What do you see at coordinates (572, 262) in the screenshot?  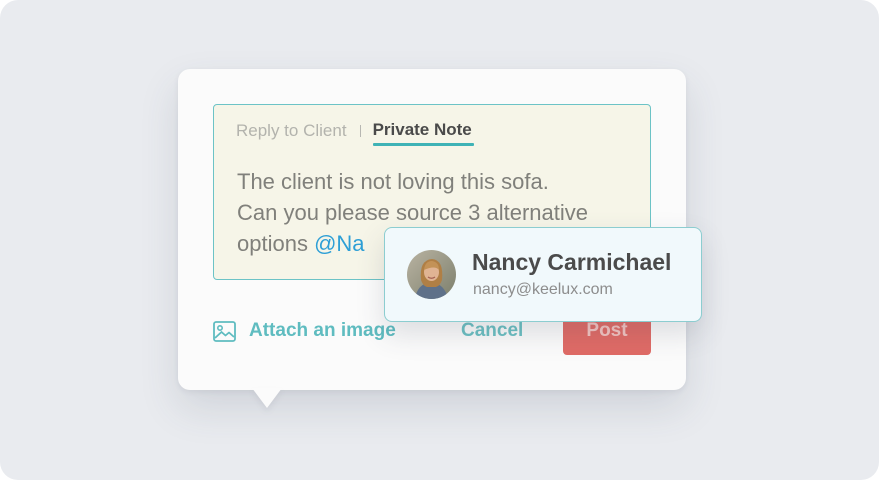 I see `suggestion-name: Nancy Carmichael` at bounding box center [572, 262].